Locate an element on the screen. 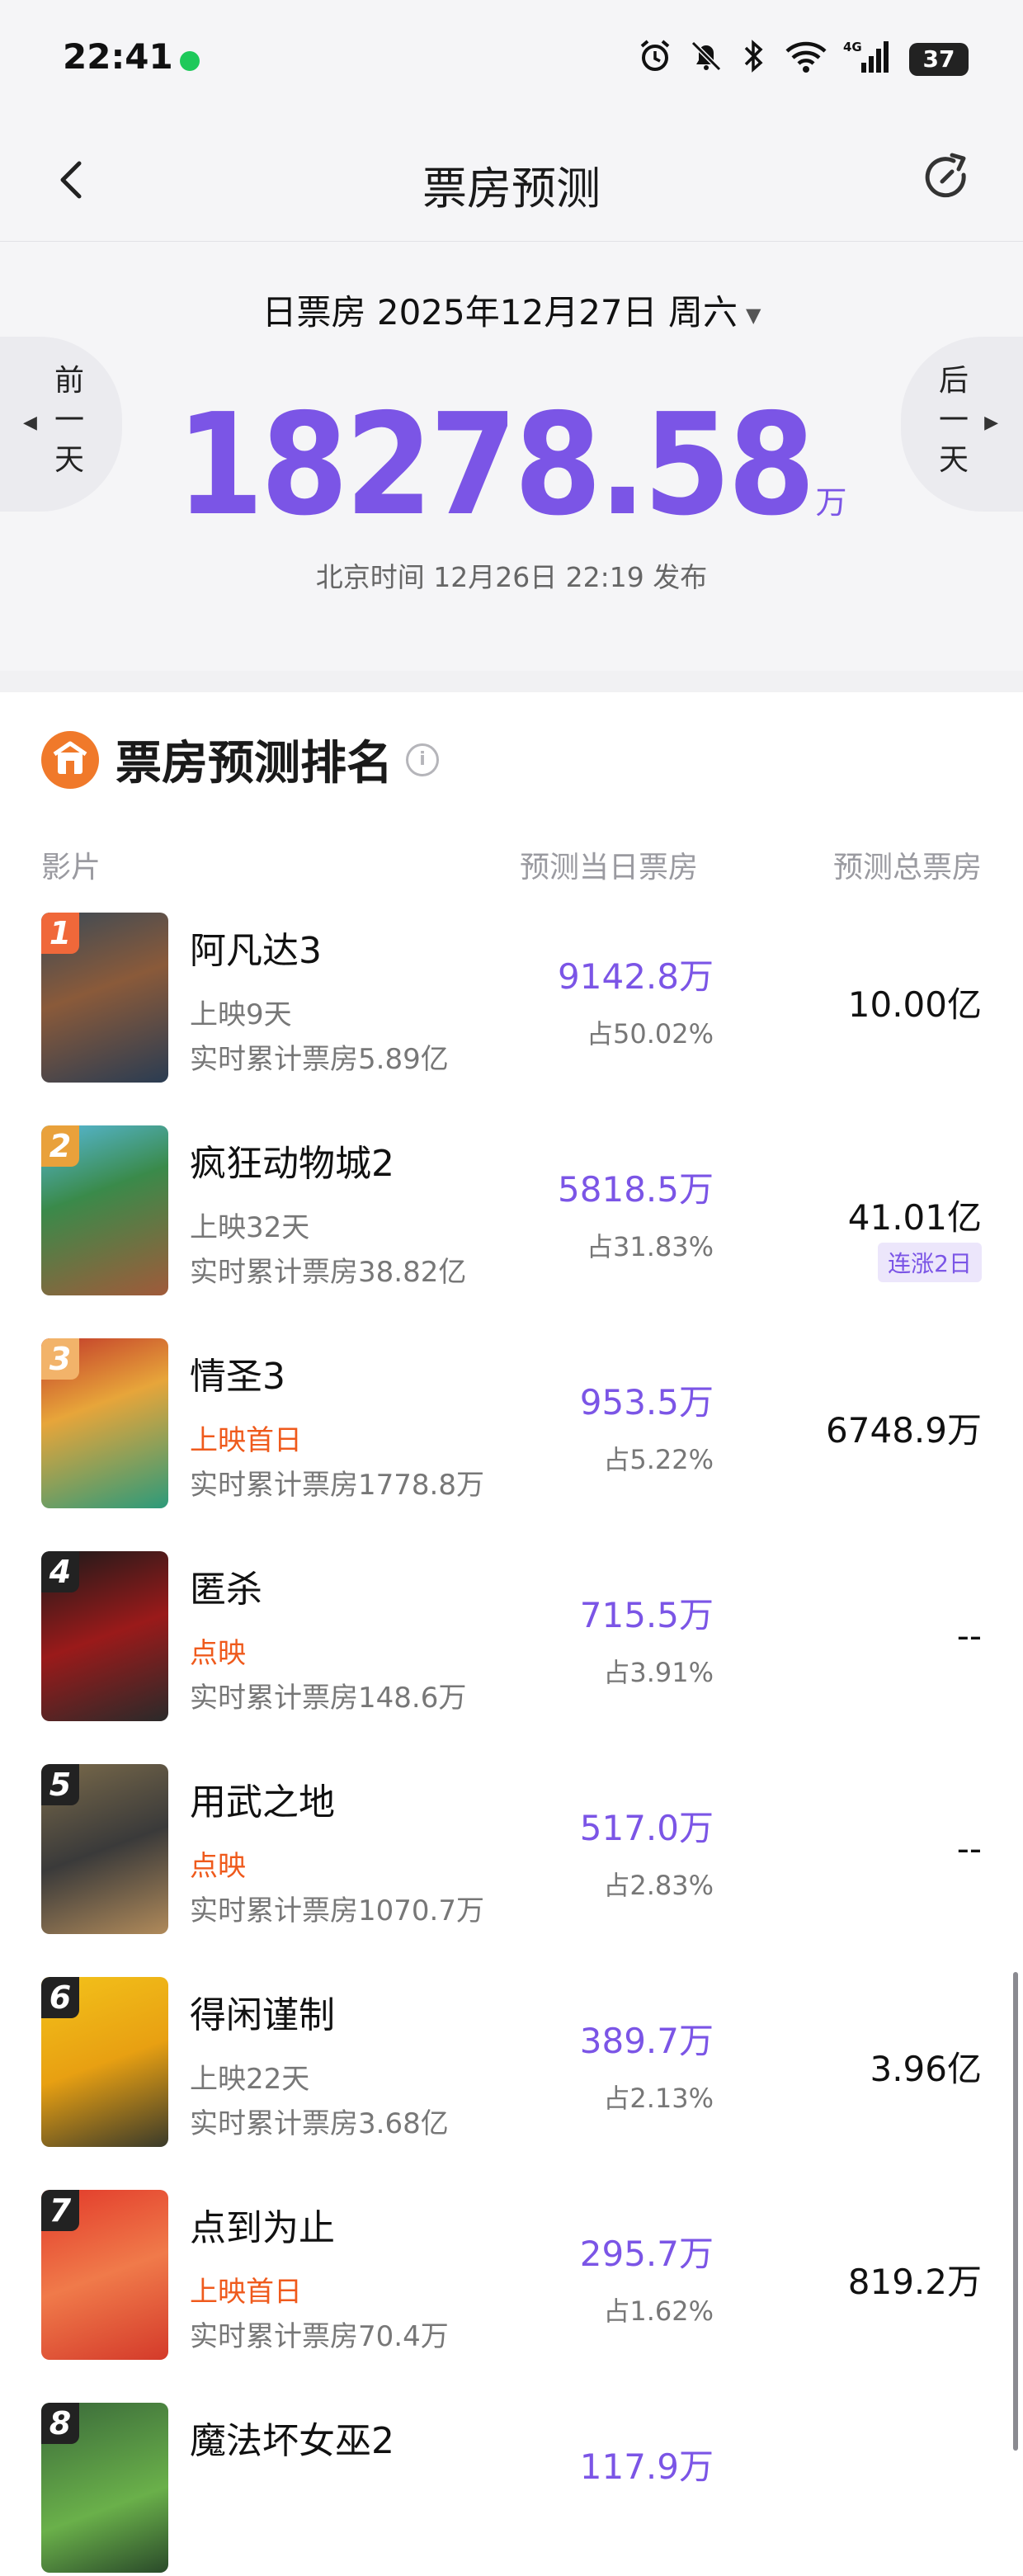  film-poster: 6 is located at coordinates (104, 2062).